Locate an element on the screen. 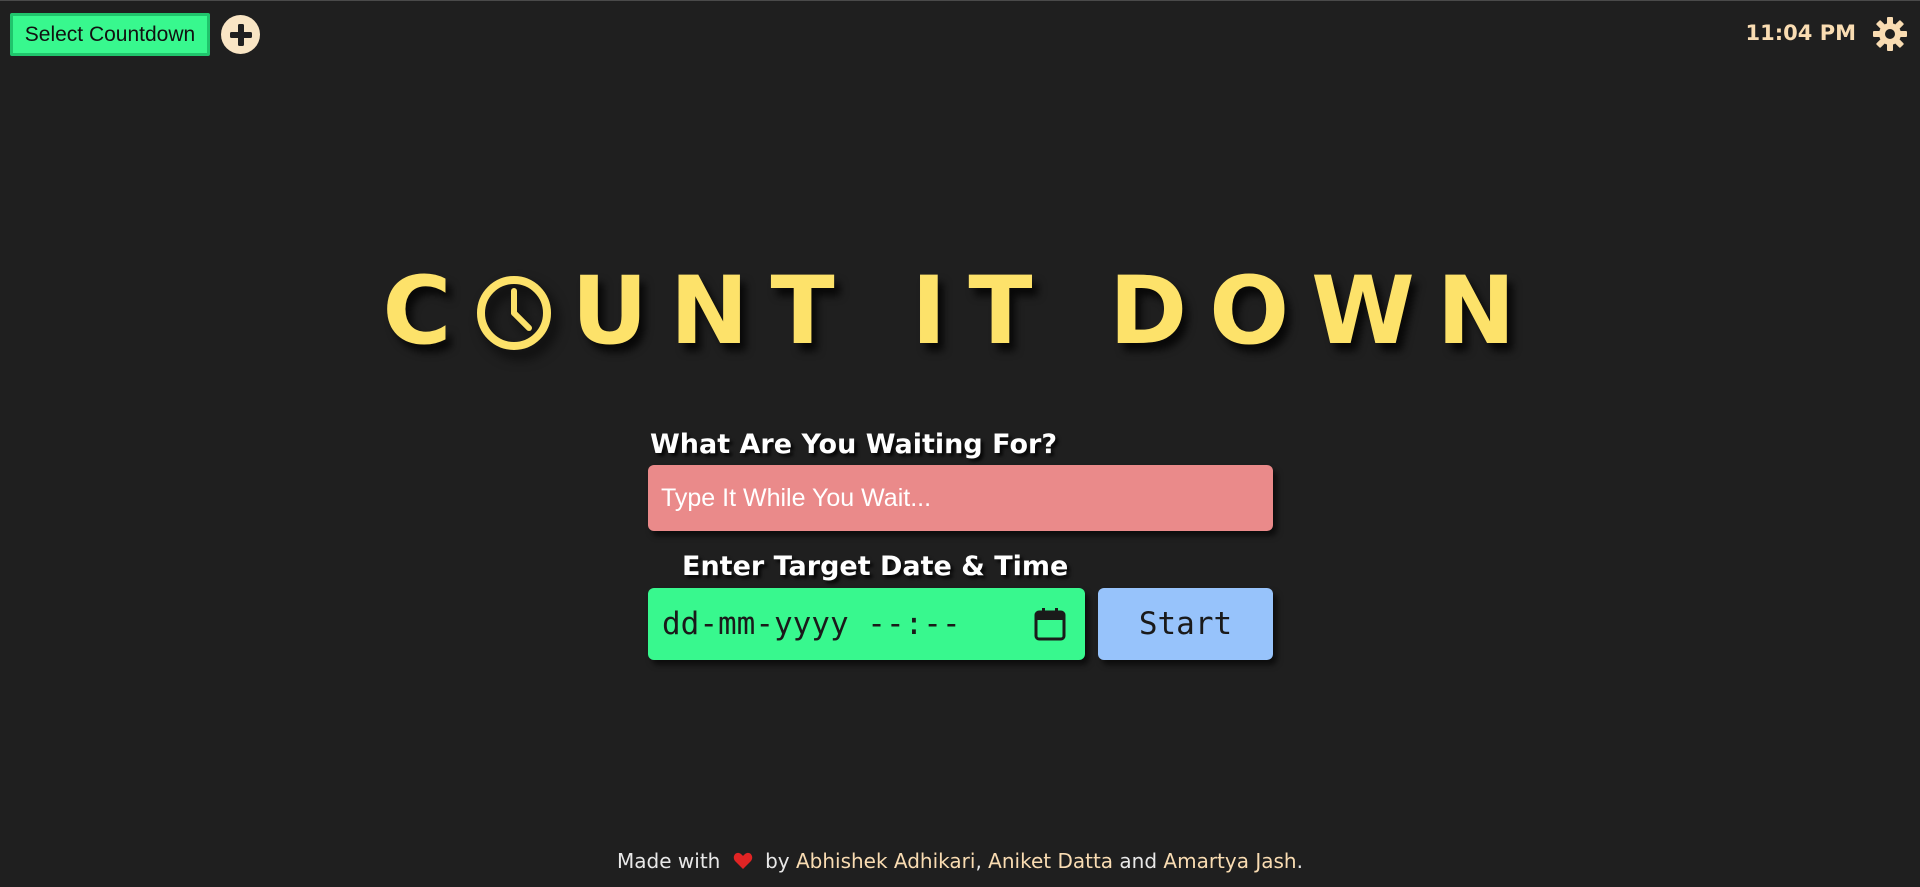 This screenshot has width=1920, height=887. select-countdown-label: Select Countdown is located at coordinates (110, 34).